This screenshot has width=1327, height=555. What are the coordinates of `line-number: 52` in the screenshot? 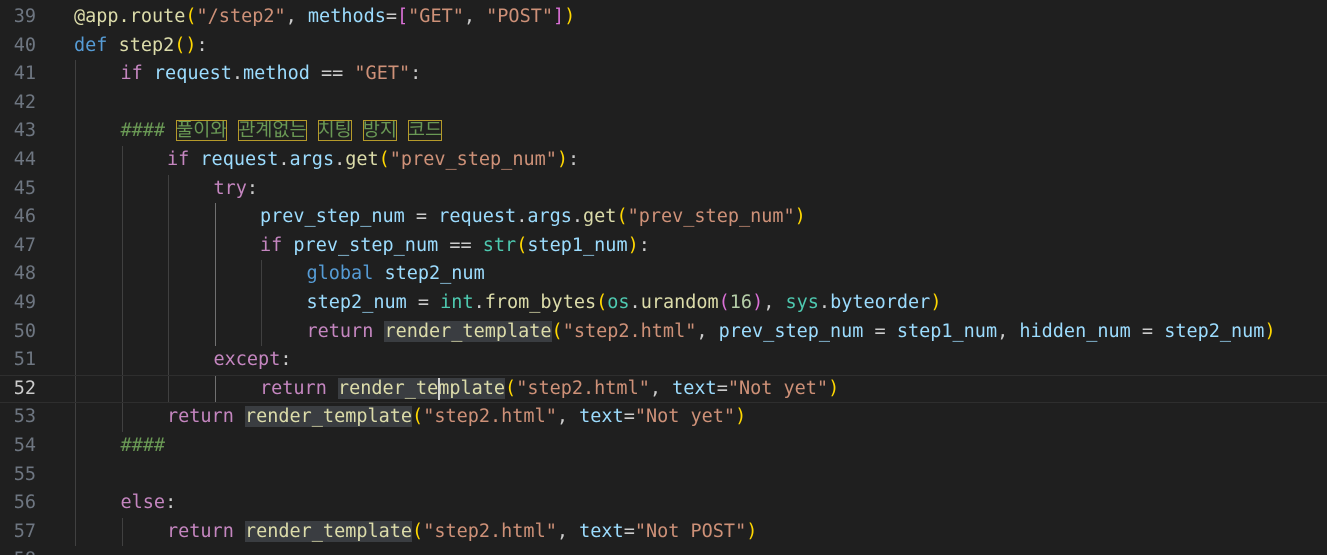 It's located at (24, 388).